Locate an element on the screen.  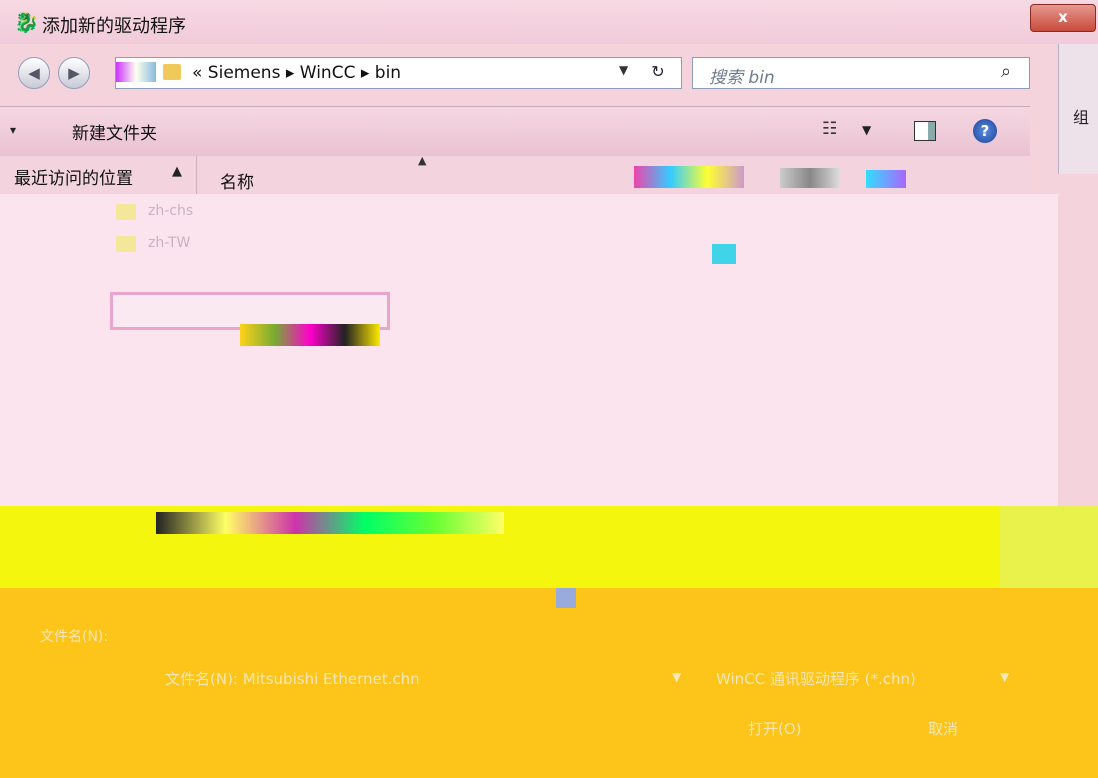
filename-input: 文件名(N): Mitsubishi Ethernet.chn is located at coordinates (292, 678).